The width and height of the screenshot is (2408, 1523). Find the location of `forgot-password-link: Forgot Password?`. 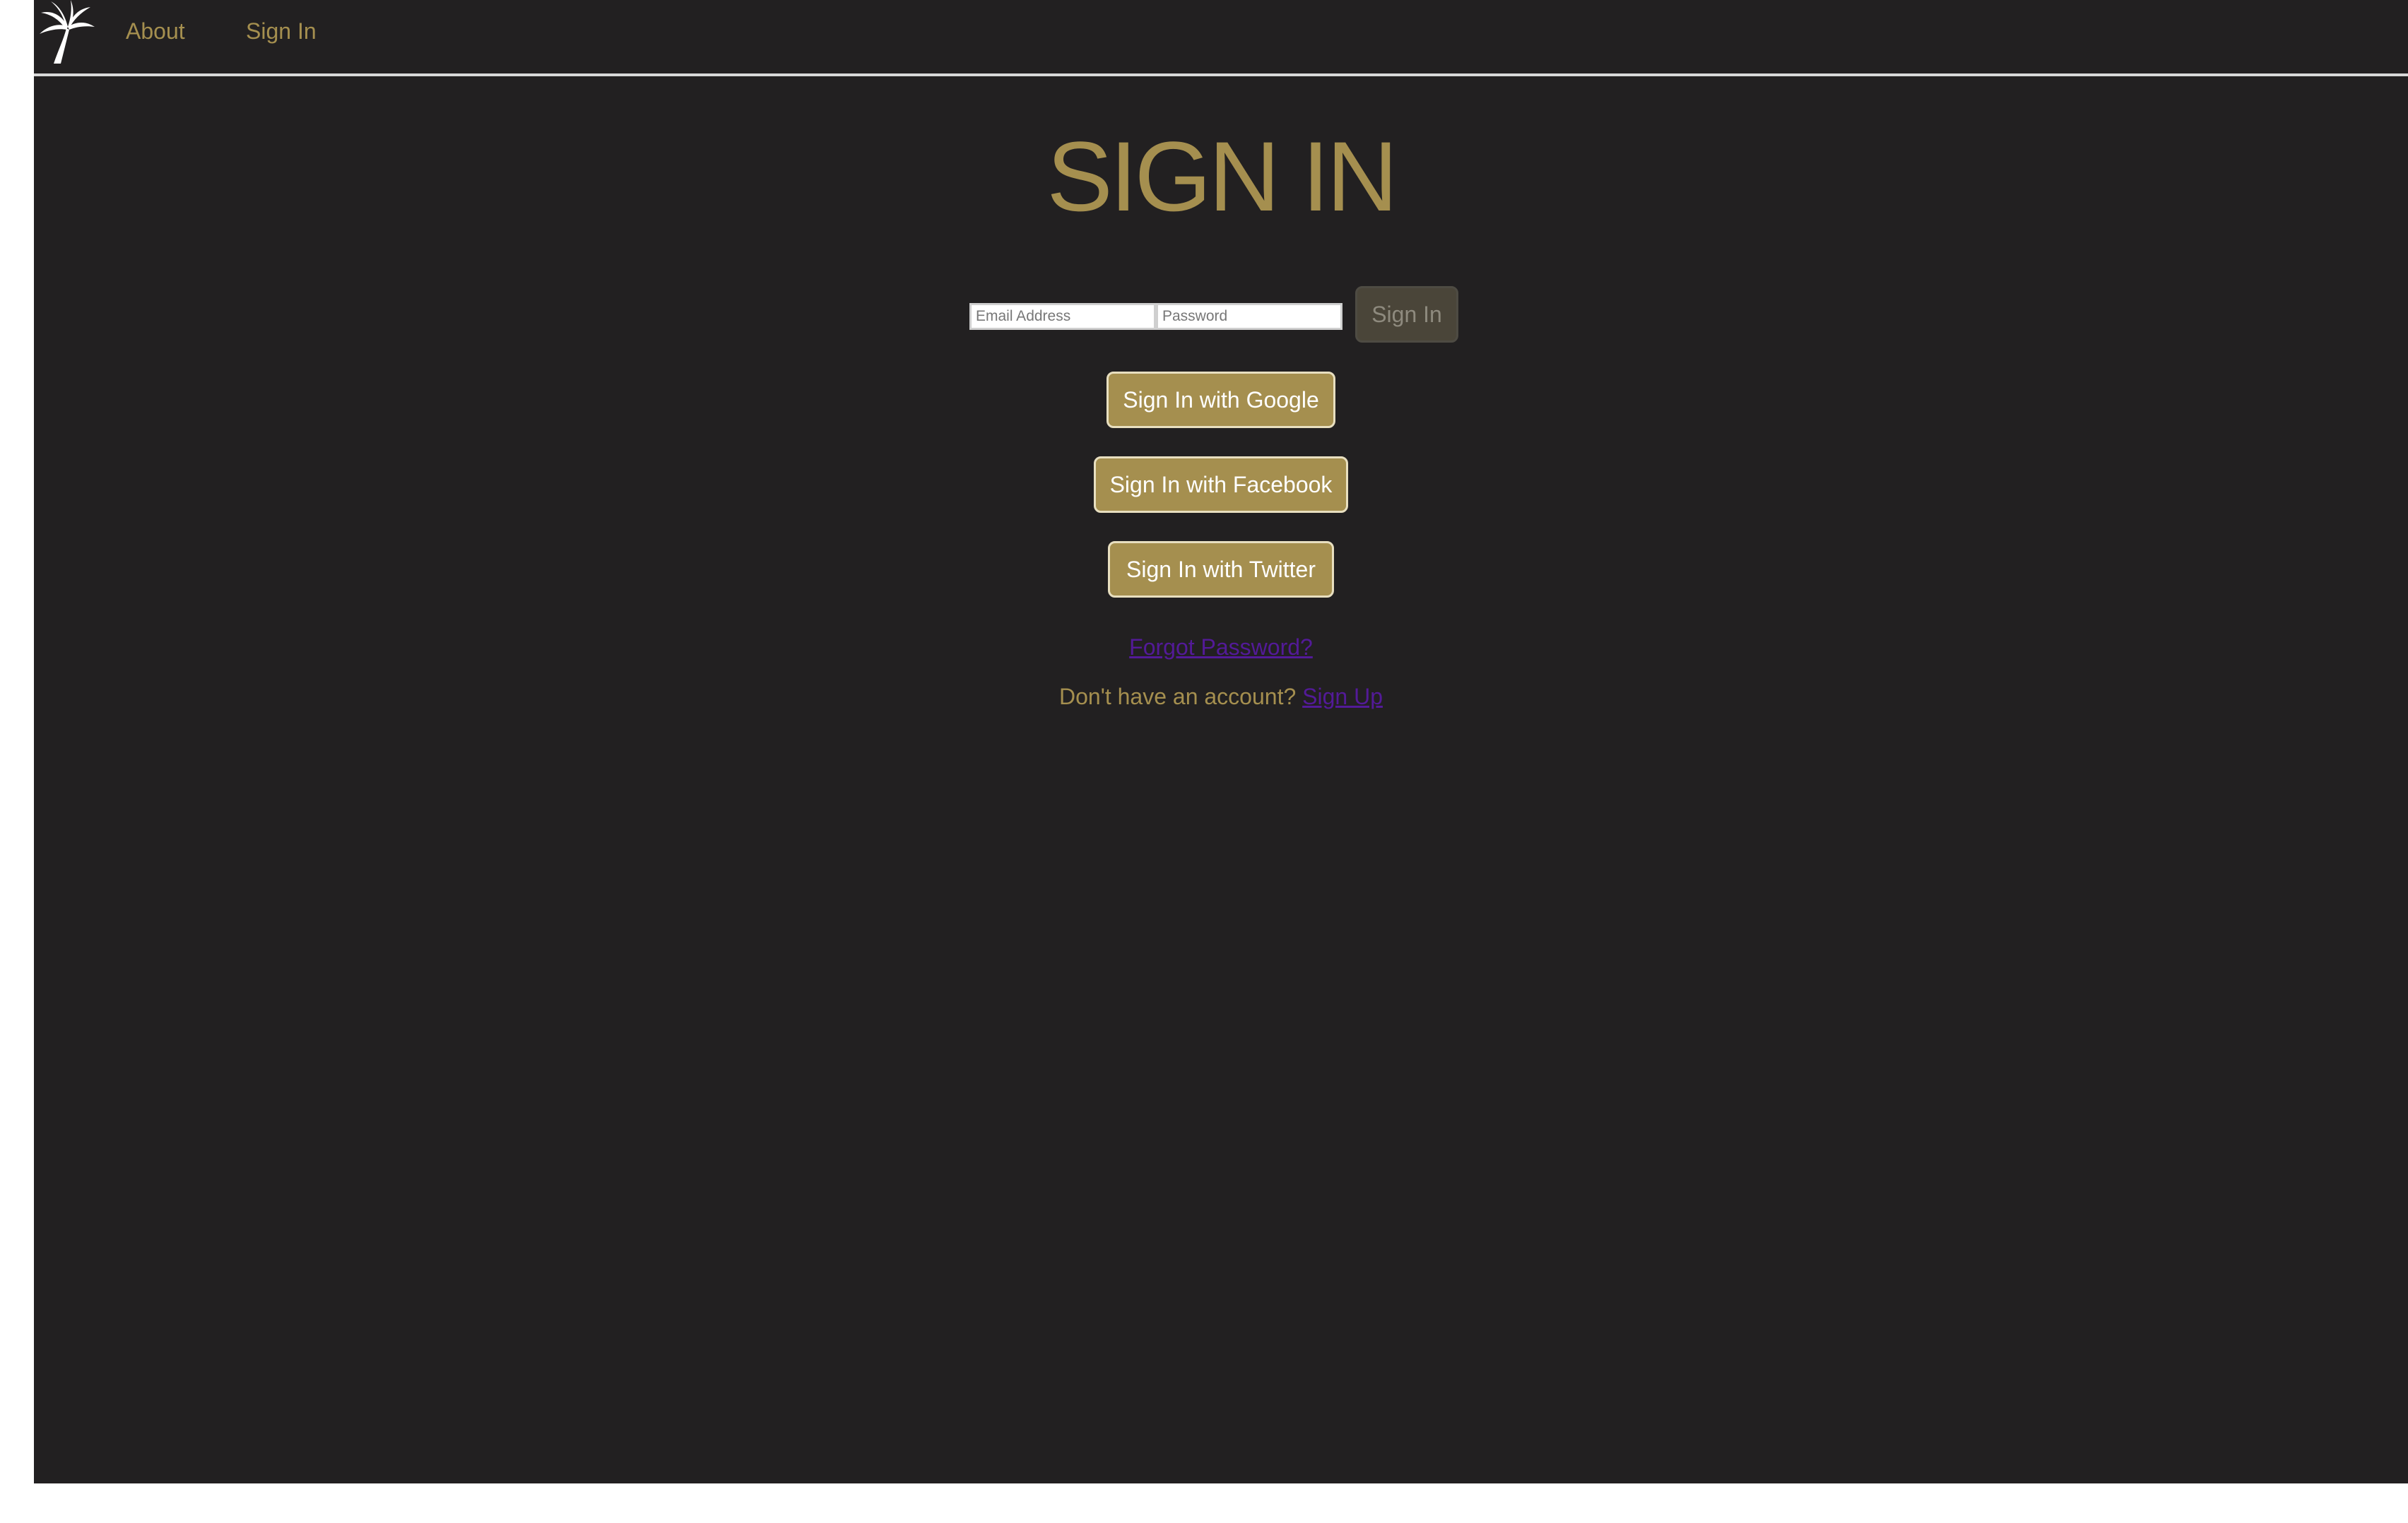

forgot-password-link: Forgot Password? is located at coordinates (1221, 647).